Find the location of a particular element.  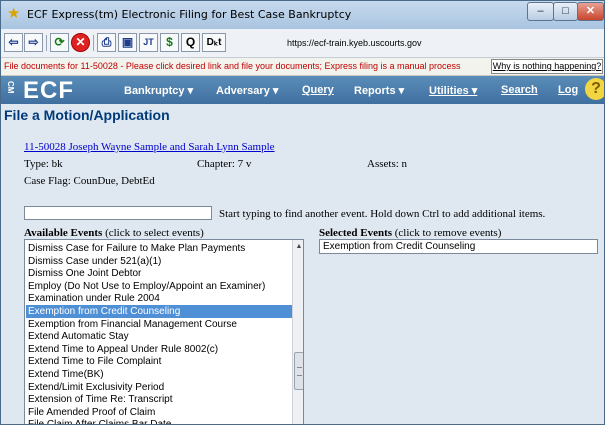

case-chapter: Chapter: 7 v is located at coordinates (224, 164).